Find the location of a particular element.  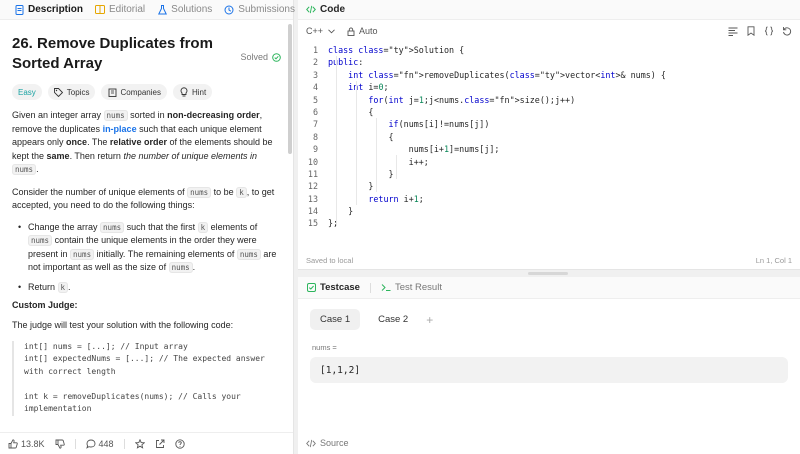

terminal-icon is located at coordinates (386, 288).